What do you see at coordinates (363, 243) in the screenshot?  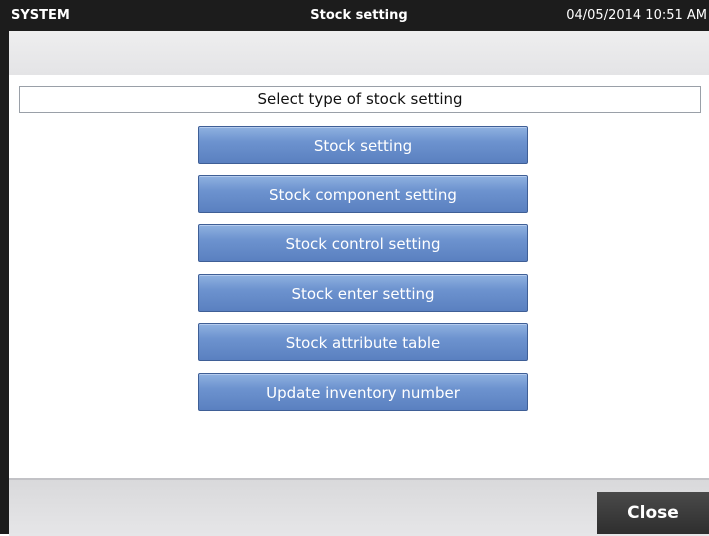 I see `stock-control-setting-button: Stock control setting` at bounding box center [363, 243].